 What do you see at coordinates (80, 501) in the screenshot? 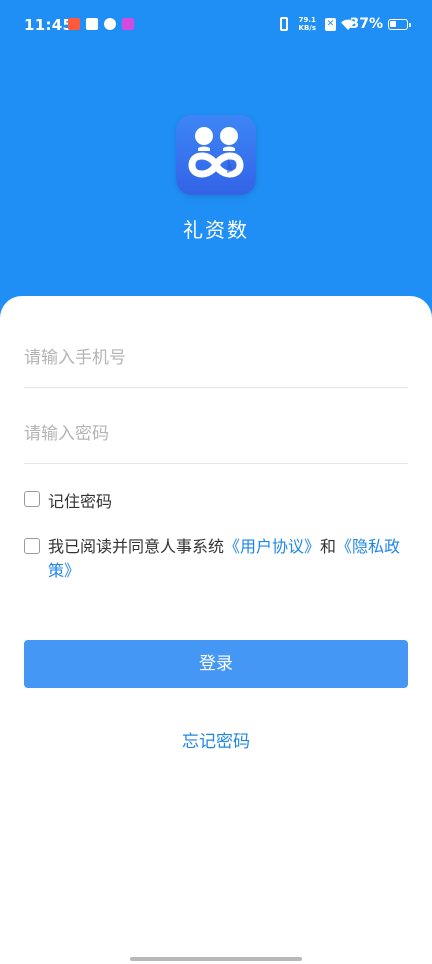
I see `remember-password-label: 记住密码` at bounding box center [80, 501].